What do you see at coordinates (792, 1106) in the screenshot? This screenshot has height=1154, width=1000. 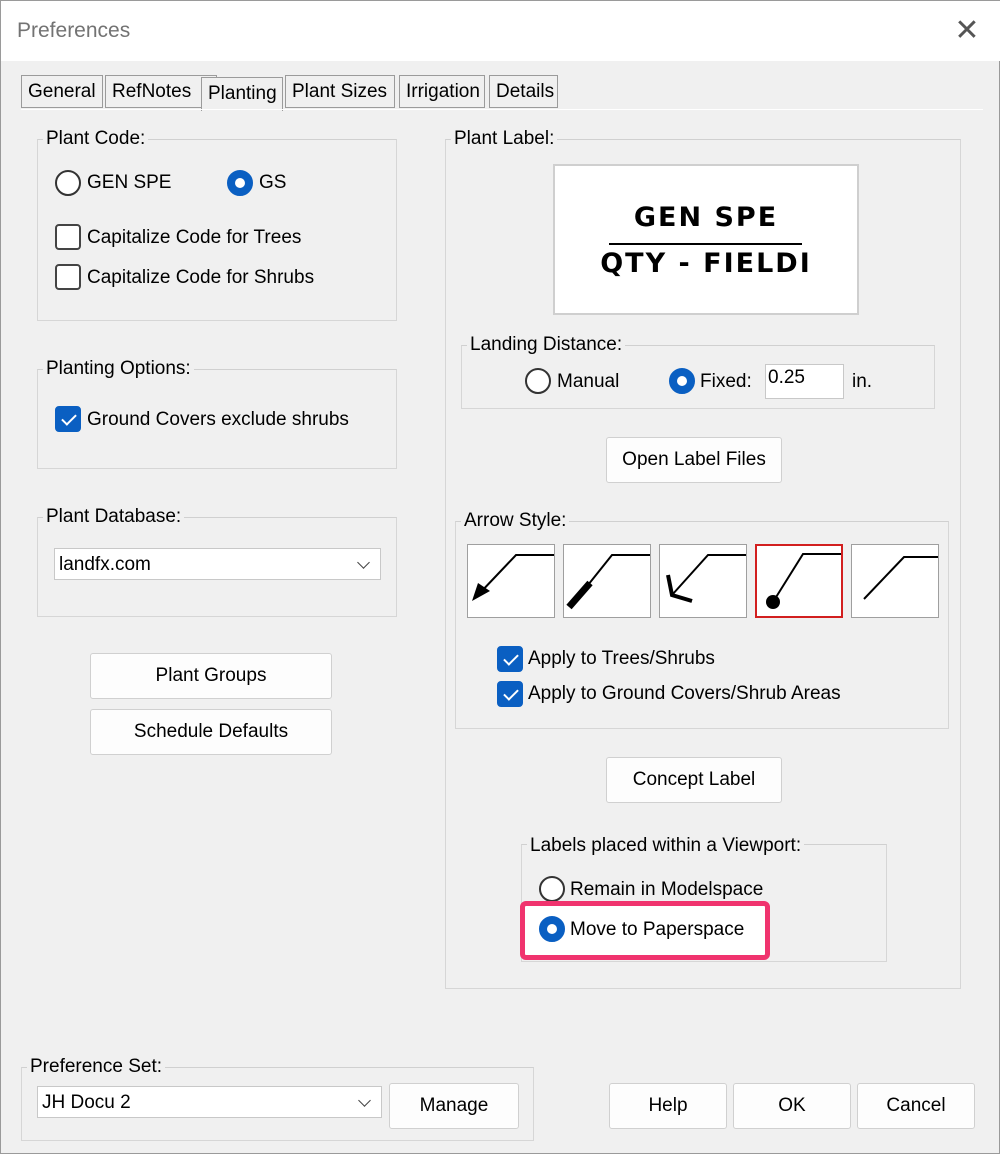 I see `ok-button: OK` at bounding box center [792, 1106].